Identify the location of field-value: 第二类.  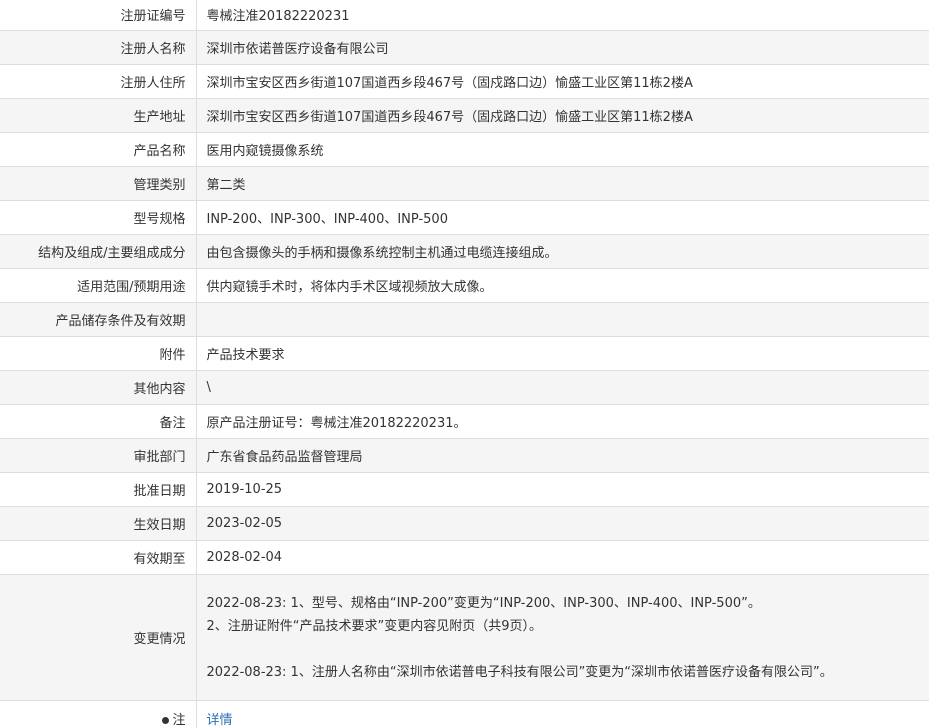
(562, 183).